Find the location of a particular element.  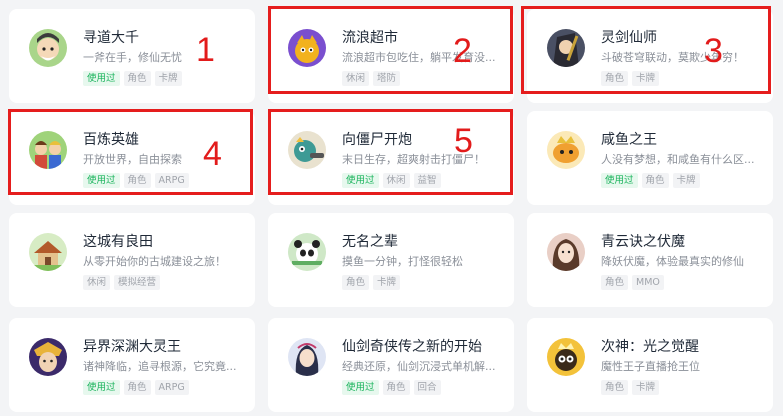

cartoon-prince-icon is located at coordinates (566, 357).